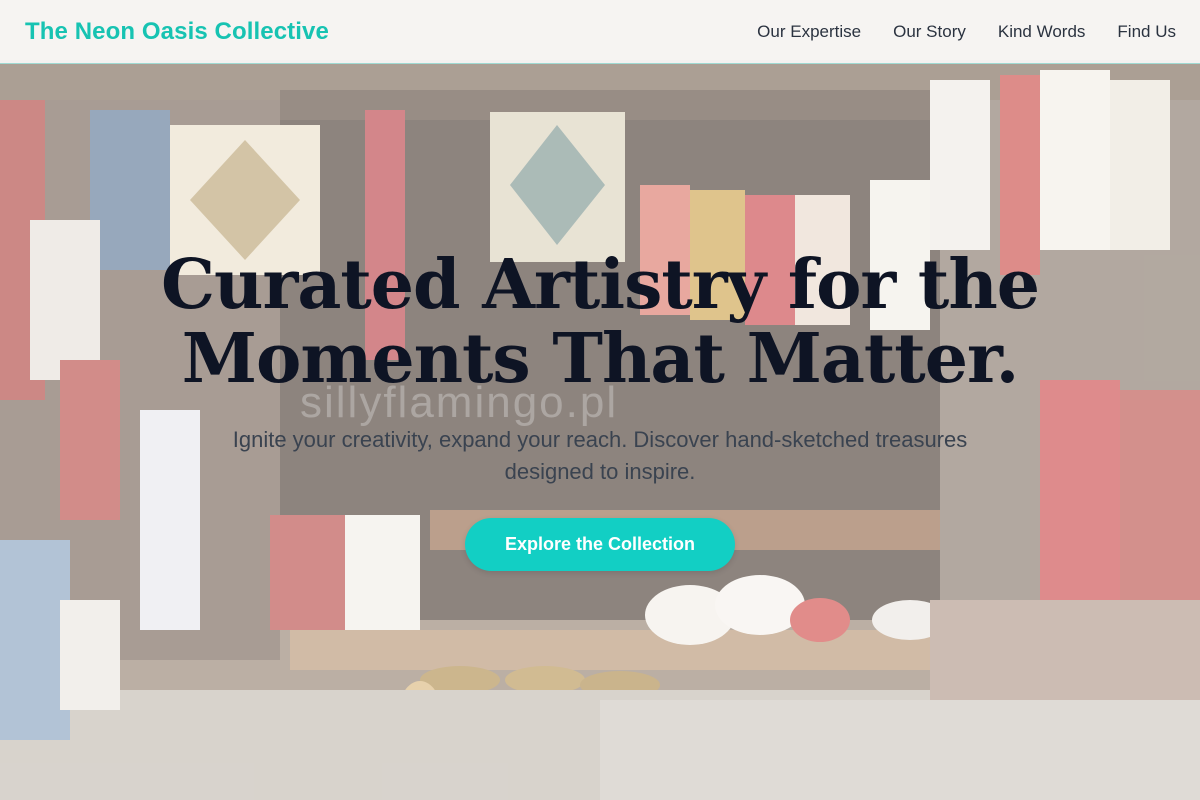 The width and height of the screenshot is (1200, 800). I want to click on brand-logo: The Neon Oasis Collective, so click(177, 32).